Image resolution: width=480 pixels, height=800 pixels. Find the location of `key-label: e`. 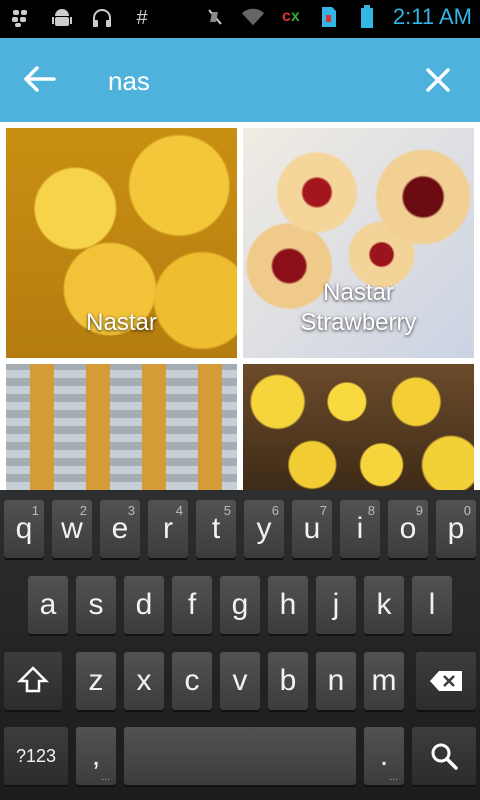

key-label: e is located at coordinates (120, 528).